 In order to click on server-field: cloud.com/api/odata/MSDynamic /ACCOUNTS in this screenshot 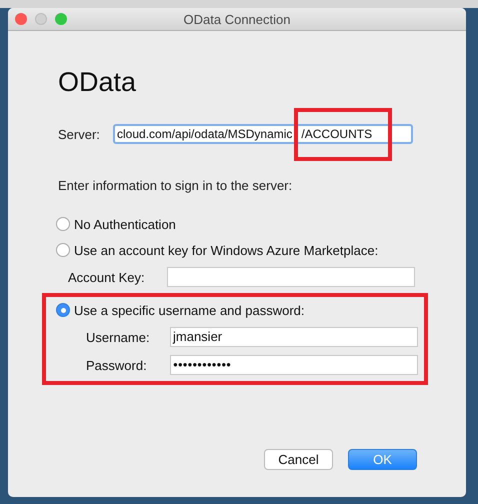, I will do `click(263, 134)`.